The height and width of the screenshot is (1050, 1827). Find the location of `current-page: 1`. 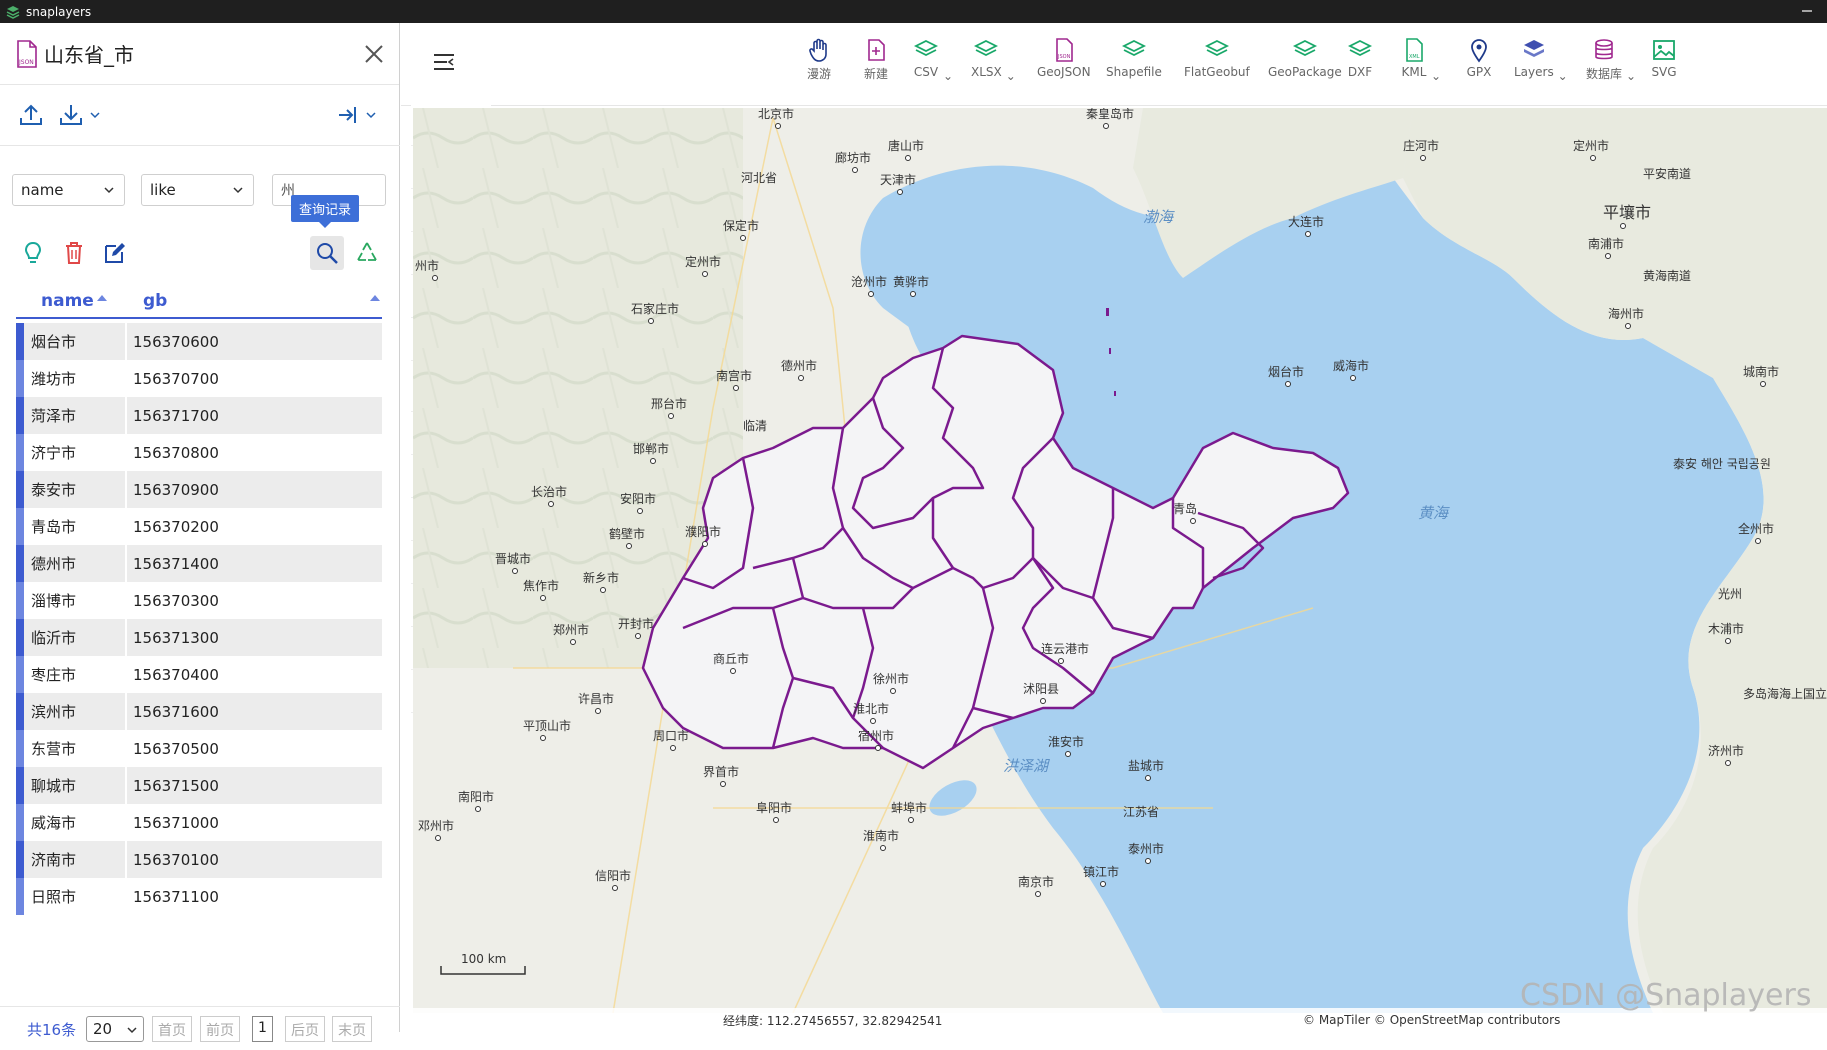

current-page: 1 is located at coordinates (262, 1029).